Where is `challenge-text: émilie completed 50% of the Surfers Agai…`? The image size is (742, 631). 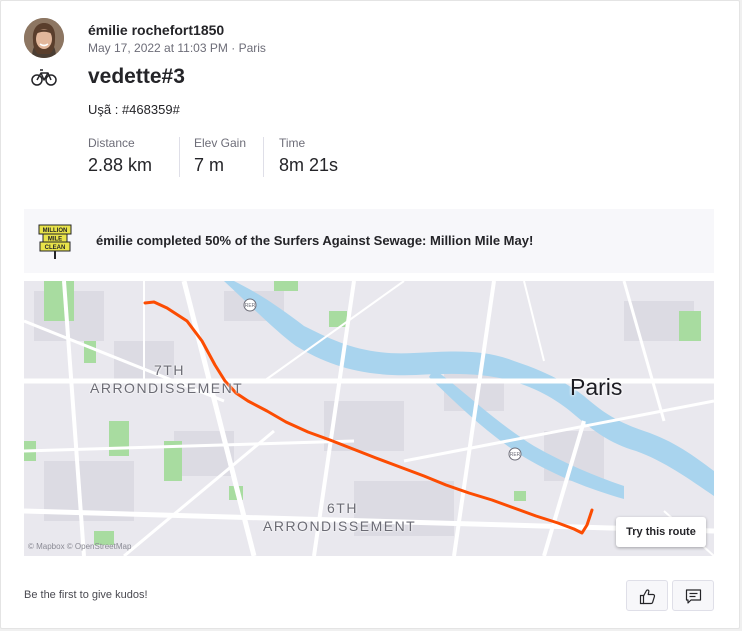
challenge-text: émilie completed 50% of the Surfers Agai… is located at coordinates (314, 240).